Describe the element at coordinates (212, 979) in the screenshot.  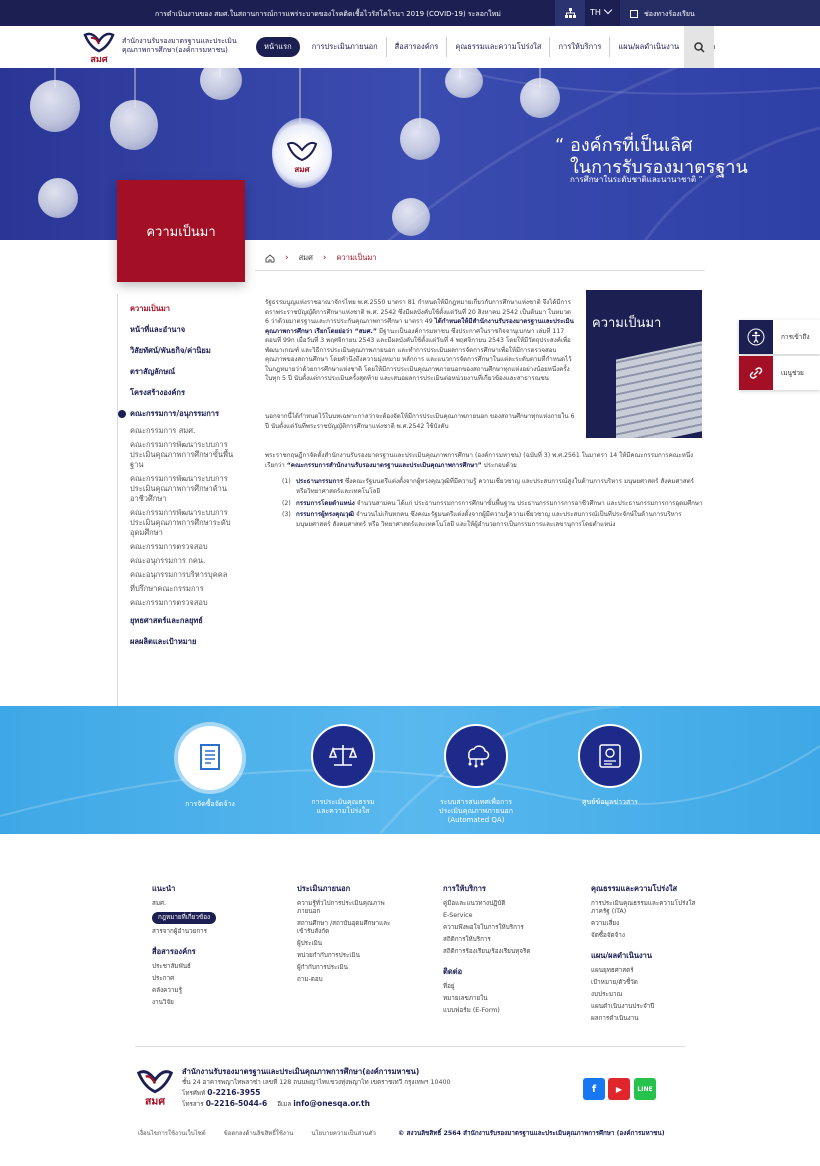
I see `footer-link: ประกาศ` at that location.